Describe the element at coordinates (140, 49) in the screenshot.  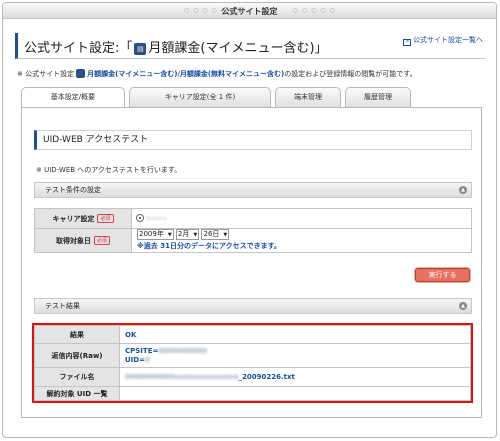
I see `book-icon: ▤` at that location.